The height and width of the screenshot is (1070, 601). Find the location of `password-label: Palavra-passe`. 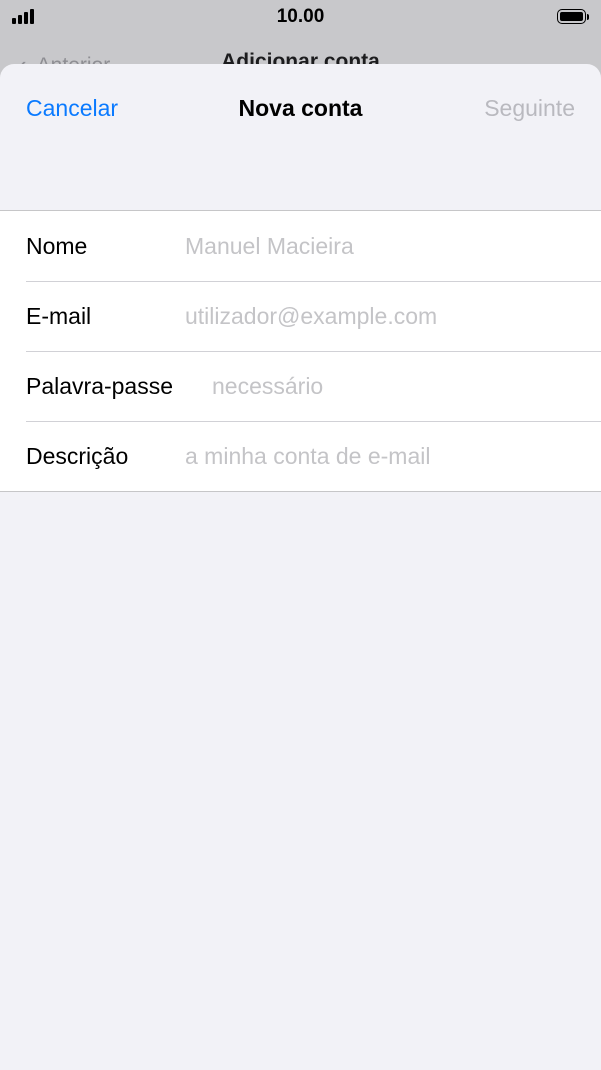

password-label: Palavra-passe is located at coordinates (100, 385).